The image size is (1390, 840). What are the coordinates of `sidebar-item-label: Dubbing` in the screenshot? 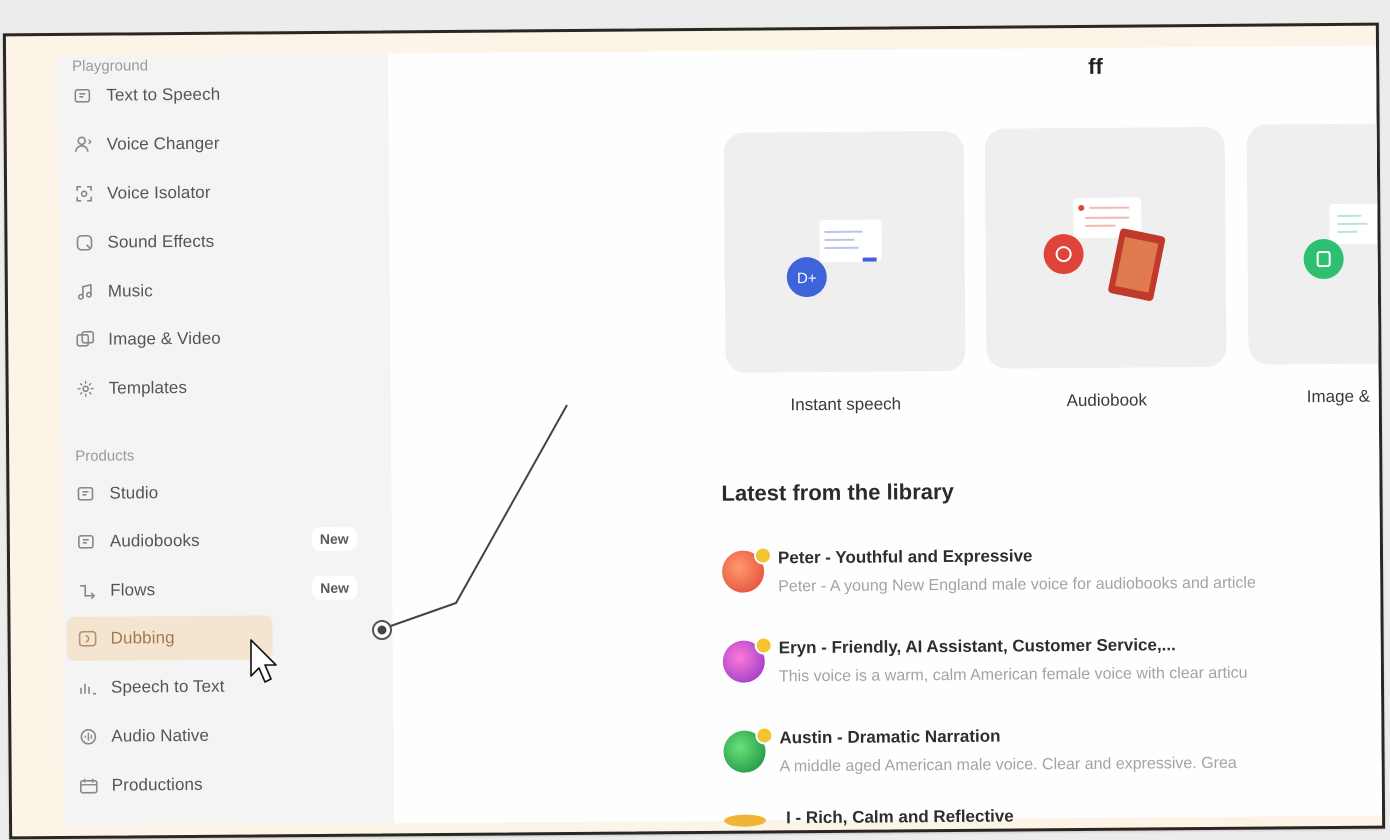 It's located at (142, 638).